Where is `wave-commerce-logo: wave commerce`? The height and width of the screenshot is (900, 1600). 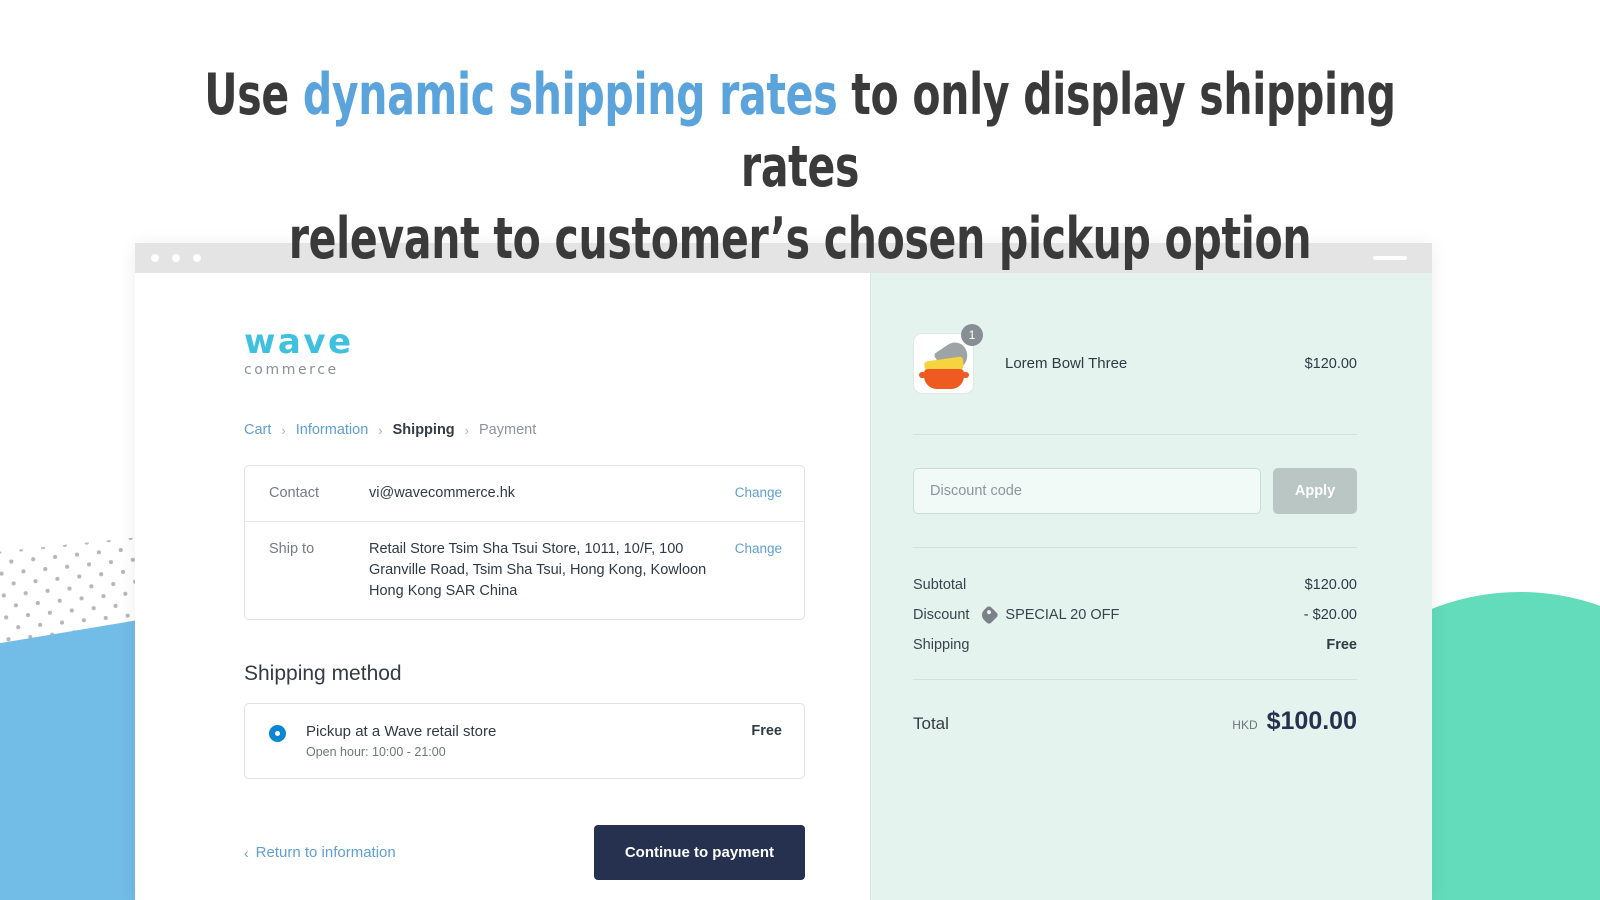 wave-commerce-logo: wave commerce is located at coordinates (557, 351).